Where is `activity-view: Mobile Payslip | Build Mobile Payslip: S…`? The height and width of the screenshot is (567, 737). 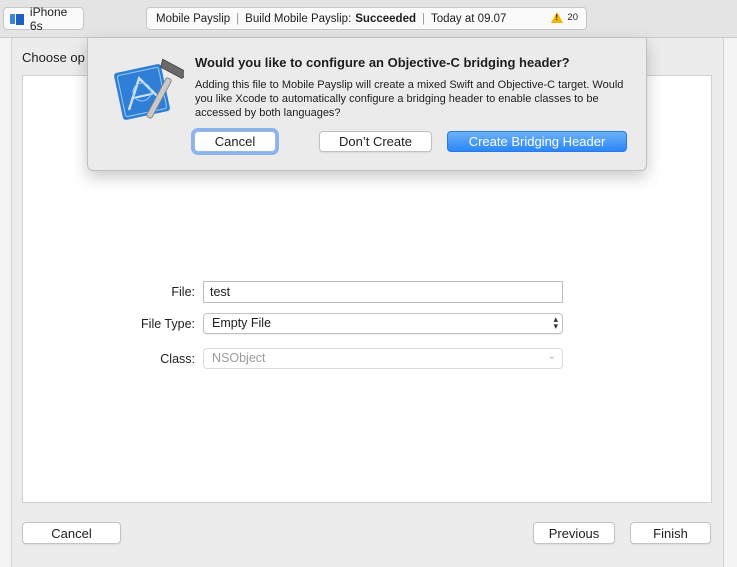
activity-view: Mobile Payslip | Build Mobile Payslip: S… is located at coordinates (366, 18).